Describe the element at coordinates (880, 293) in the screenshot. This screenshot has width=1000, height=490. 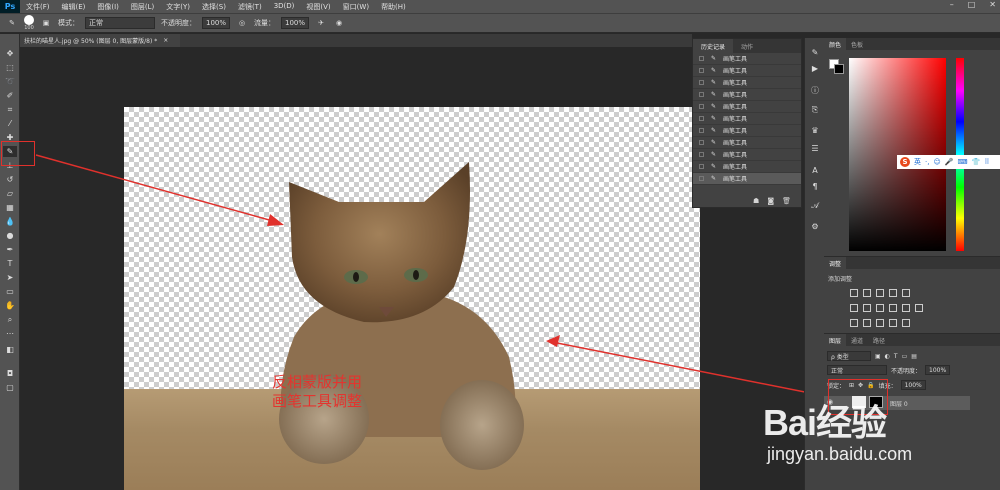
I see `curves-icon` at that location.